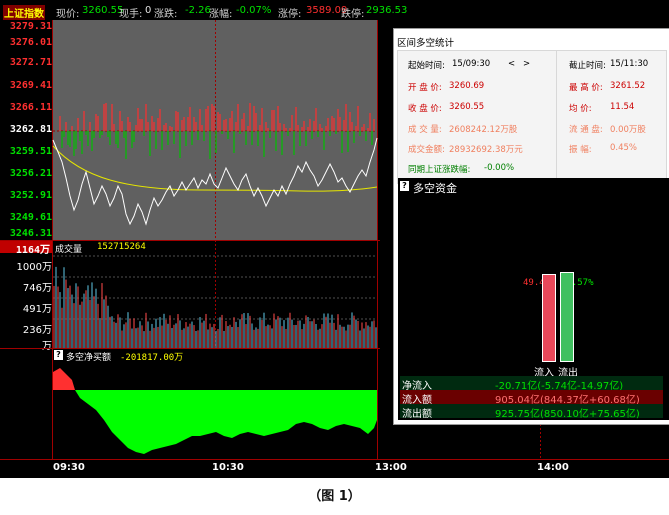 The width and height of the screenshot is (669, 515). I want to click on volume-title: 成交量, so click(69, 250).